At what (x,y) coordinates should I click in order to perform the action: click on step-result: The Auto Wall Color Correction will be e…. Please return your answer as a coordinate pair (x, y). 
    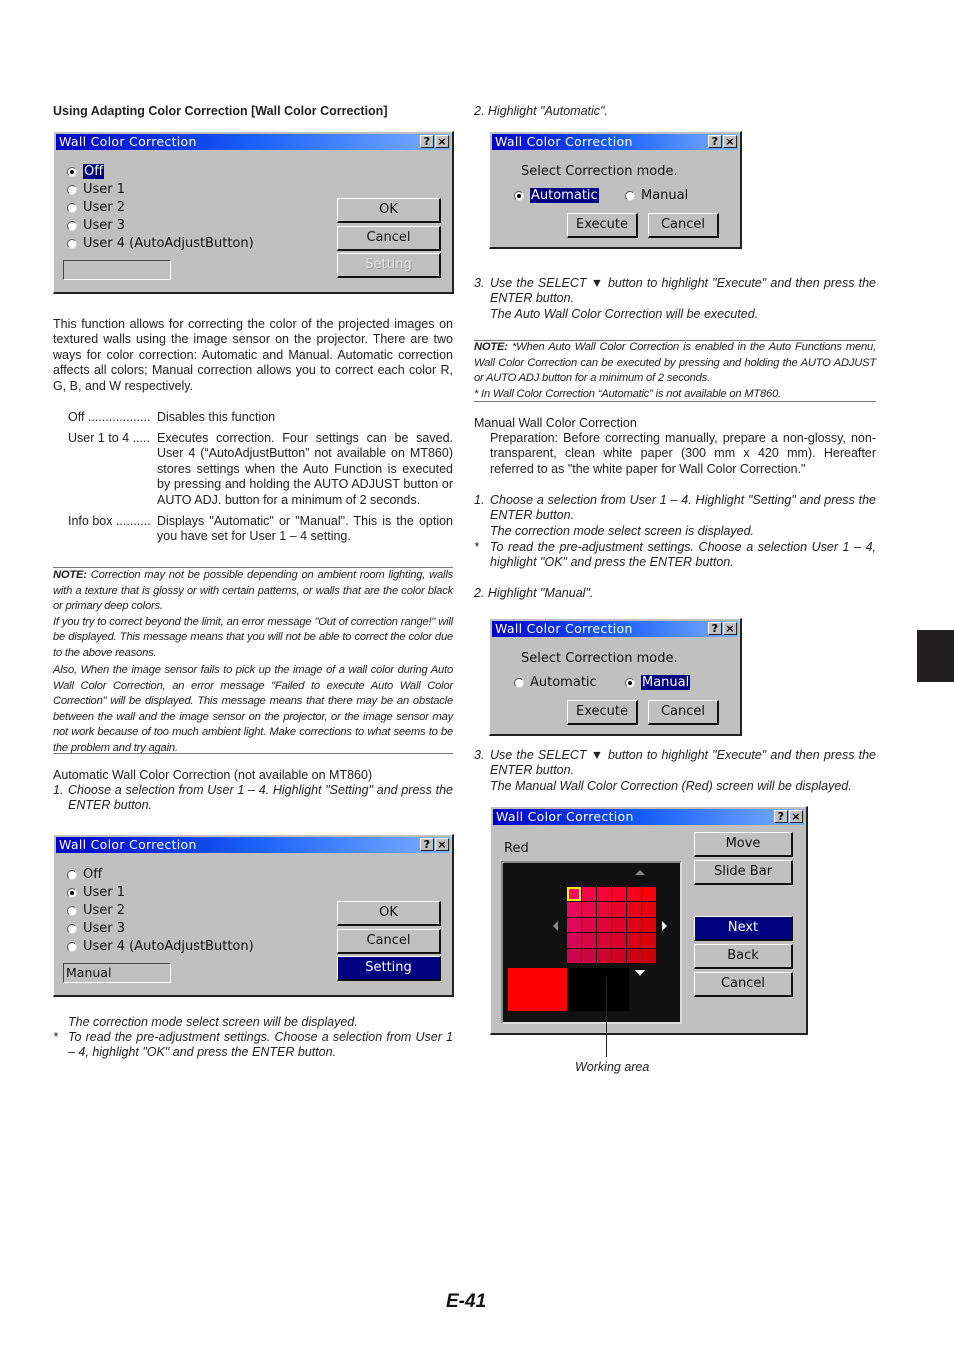
    Looking at the image, I should click on (624, 314).